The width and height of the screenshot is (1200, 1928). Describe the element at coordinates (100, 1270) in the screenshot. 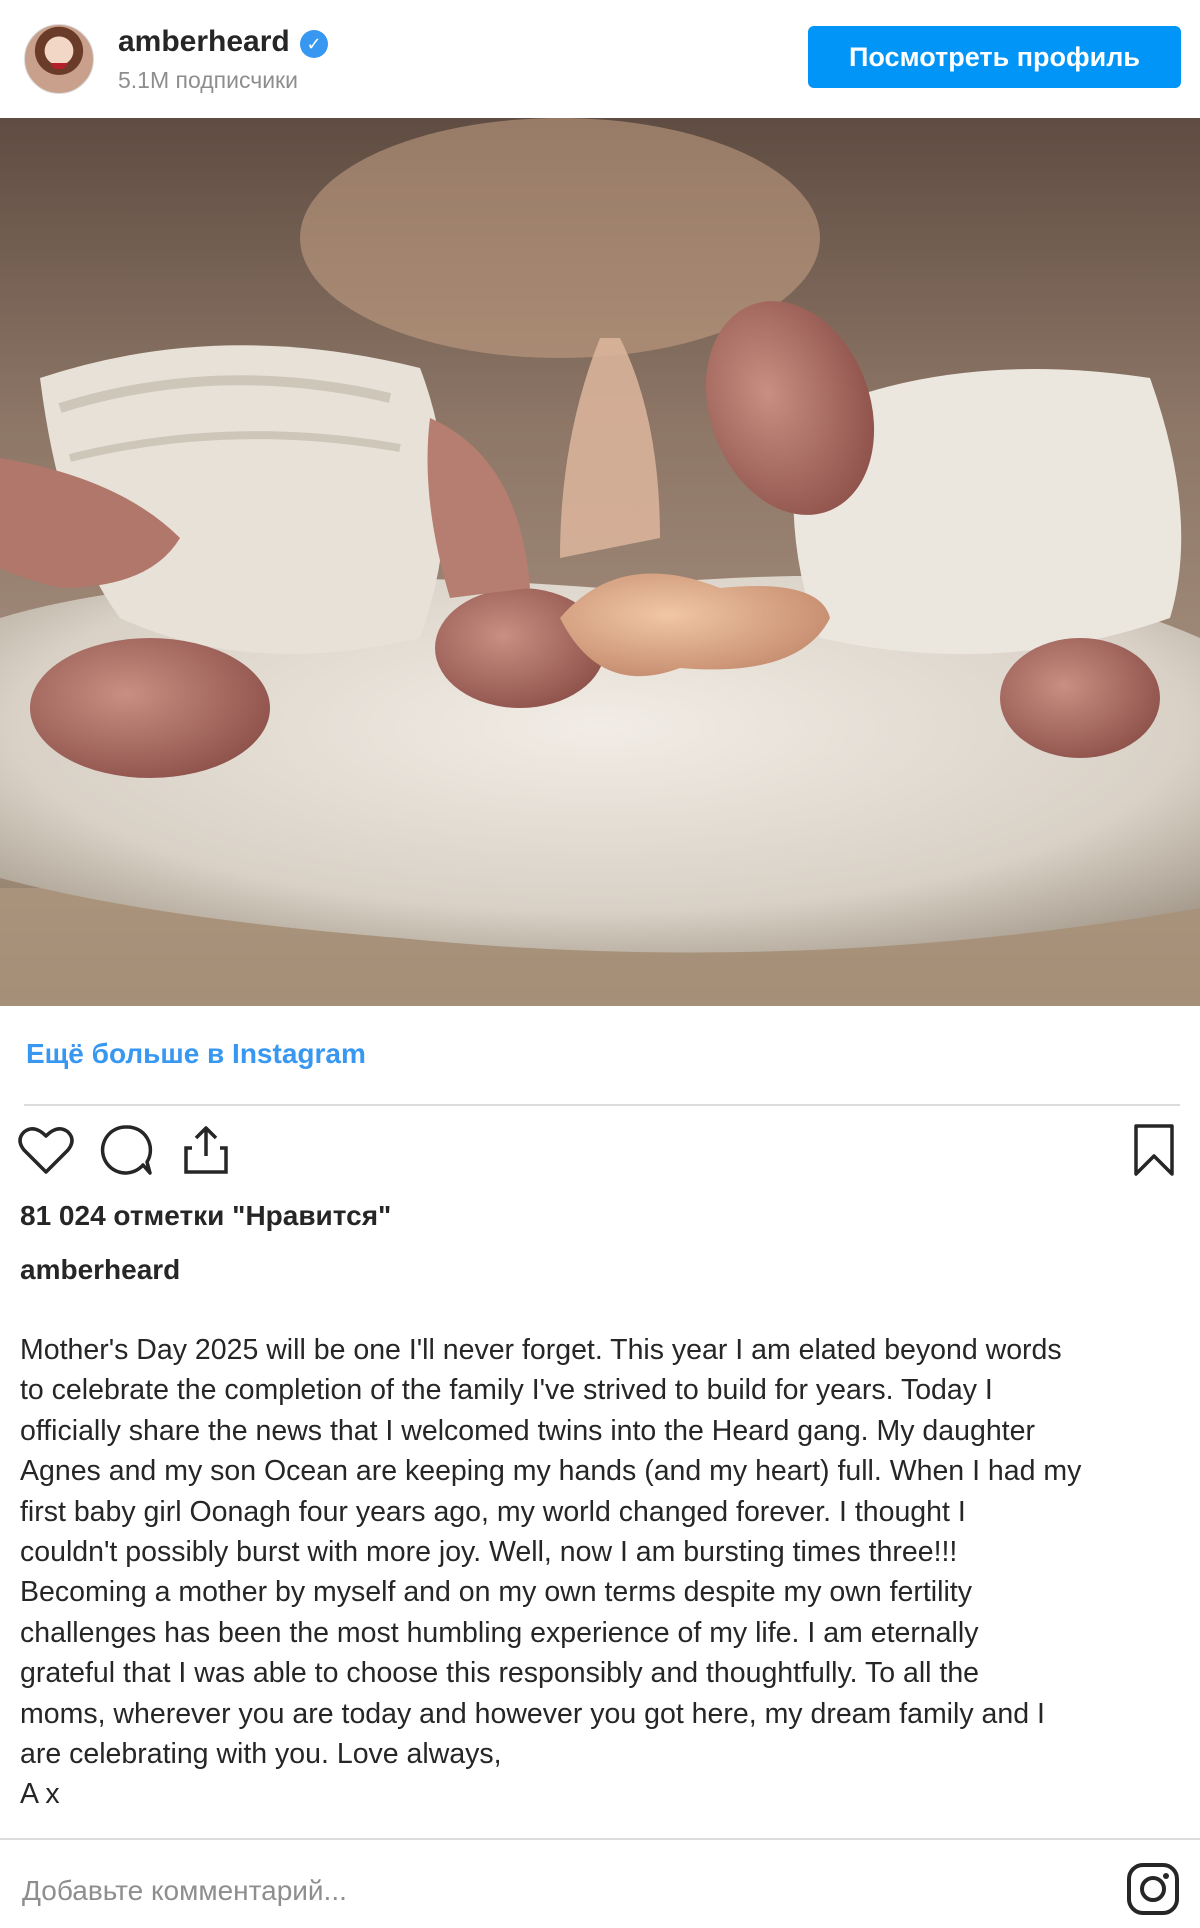

I see `caption-username: amberheard` at that location.